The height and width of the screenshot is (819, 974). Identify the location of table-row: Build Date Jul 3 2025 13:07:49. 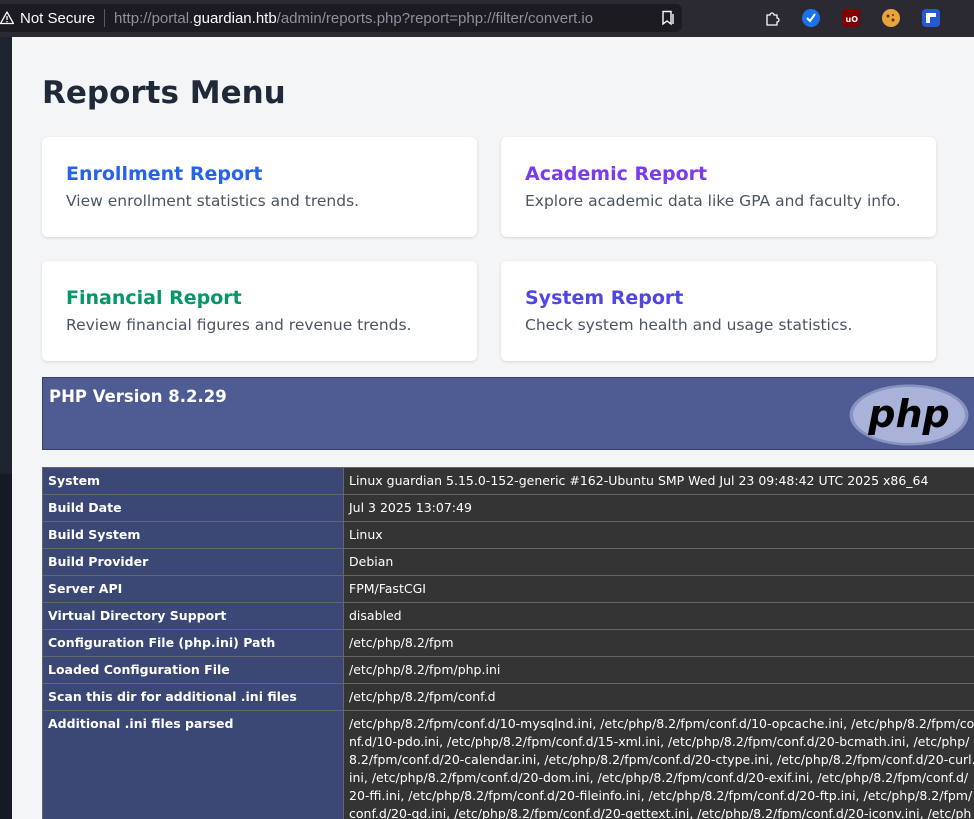
(508, 508).